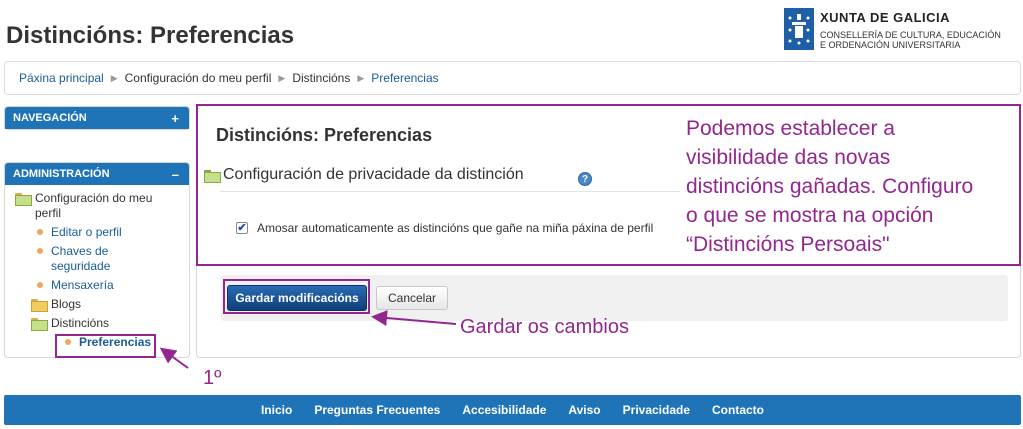 This screenshot has height=429, width=1023. What do you see at coordinates (656, 410) in the screenshot?
I see `footer-link-privacy: Privacidade` at bounding box center [656, 410].